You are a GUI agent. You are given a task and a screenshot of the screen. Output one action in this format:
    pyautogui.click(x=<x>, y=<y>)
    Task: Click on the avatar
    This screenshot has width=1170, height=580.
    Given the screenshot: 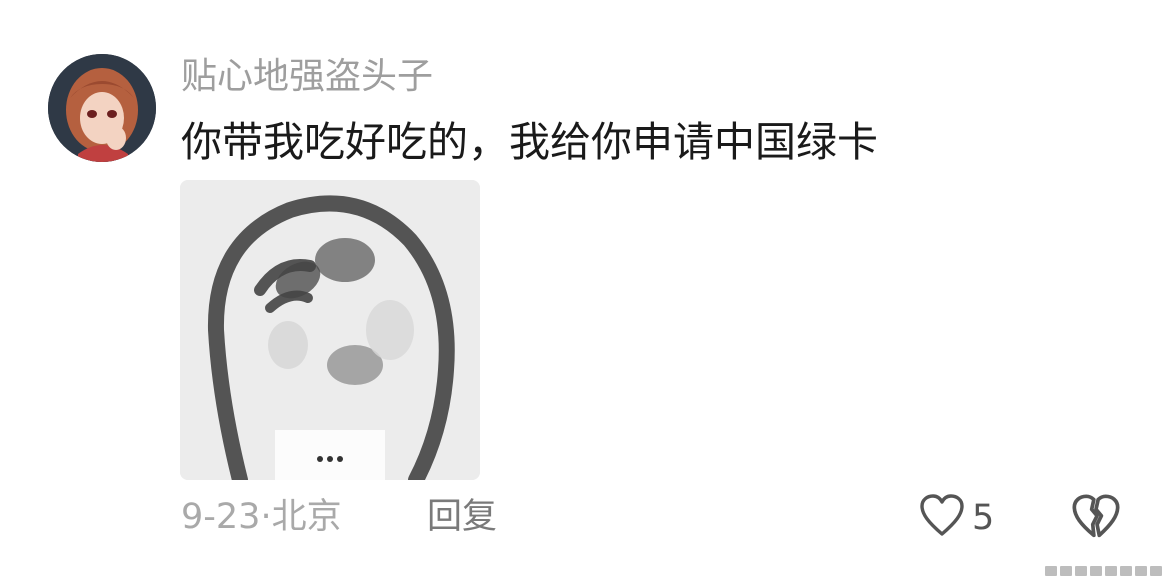 What is the action you would take?
    pyautogui.click(x=102, y=108)
    